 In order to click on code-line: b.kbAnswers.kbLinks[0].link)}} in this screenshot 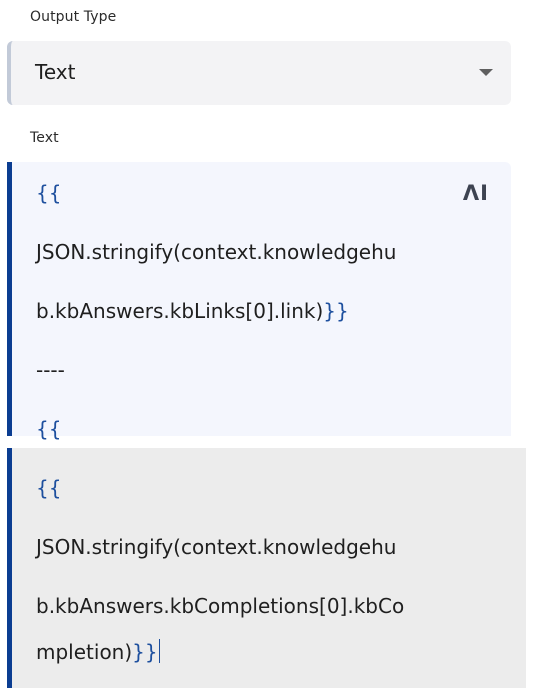, I will do `click(192, 311)`.